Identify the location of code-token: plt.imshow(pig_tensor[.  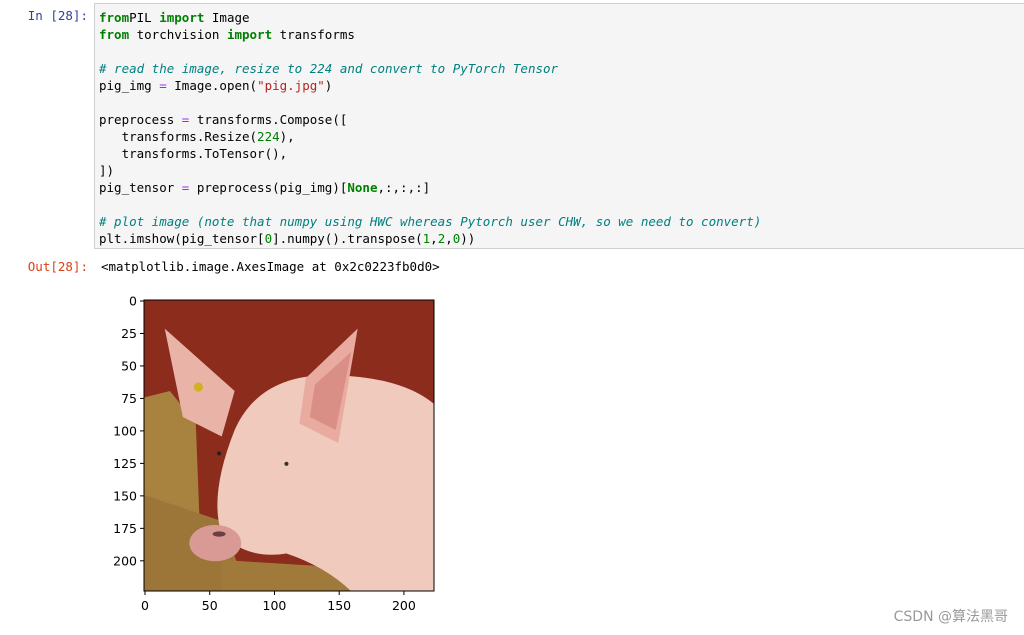
(182, 238).